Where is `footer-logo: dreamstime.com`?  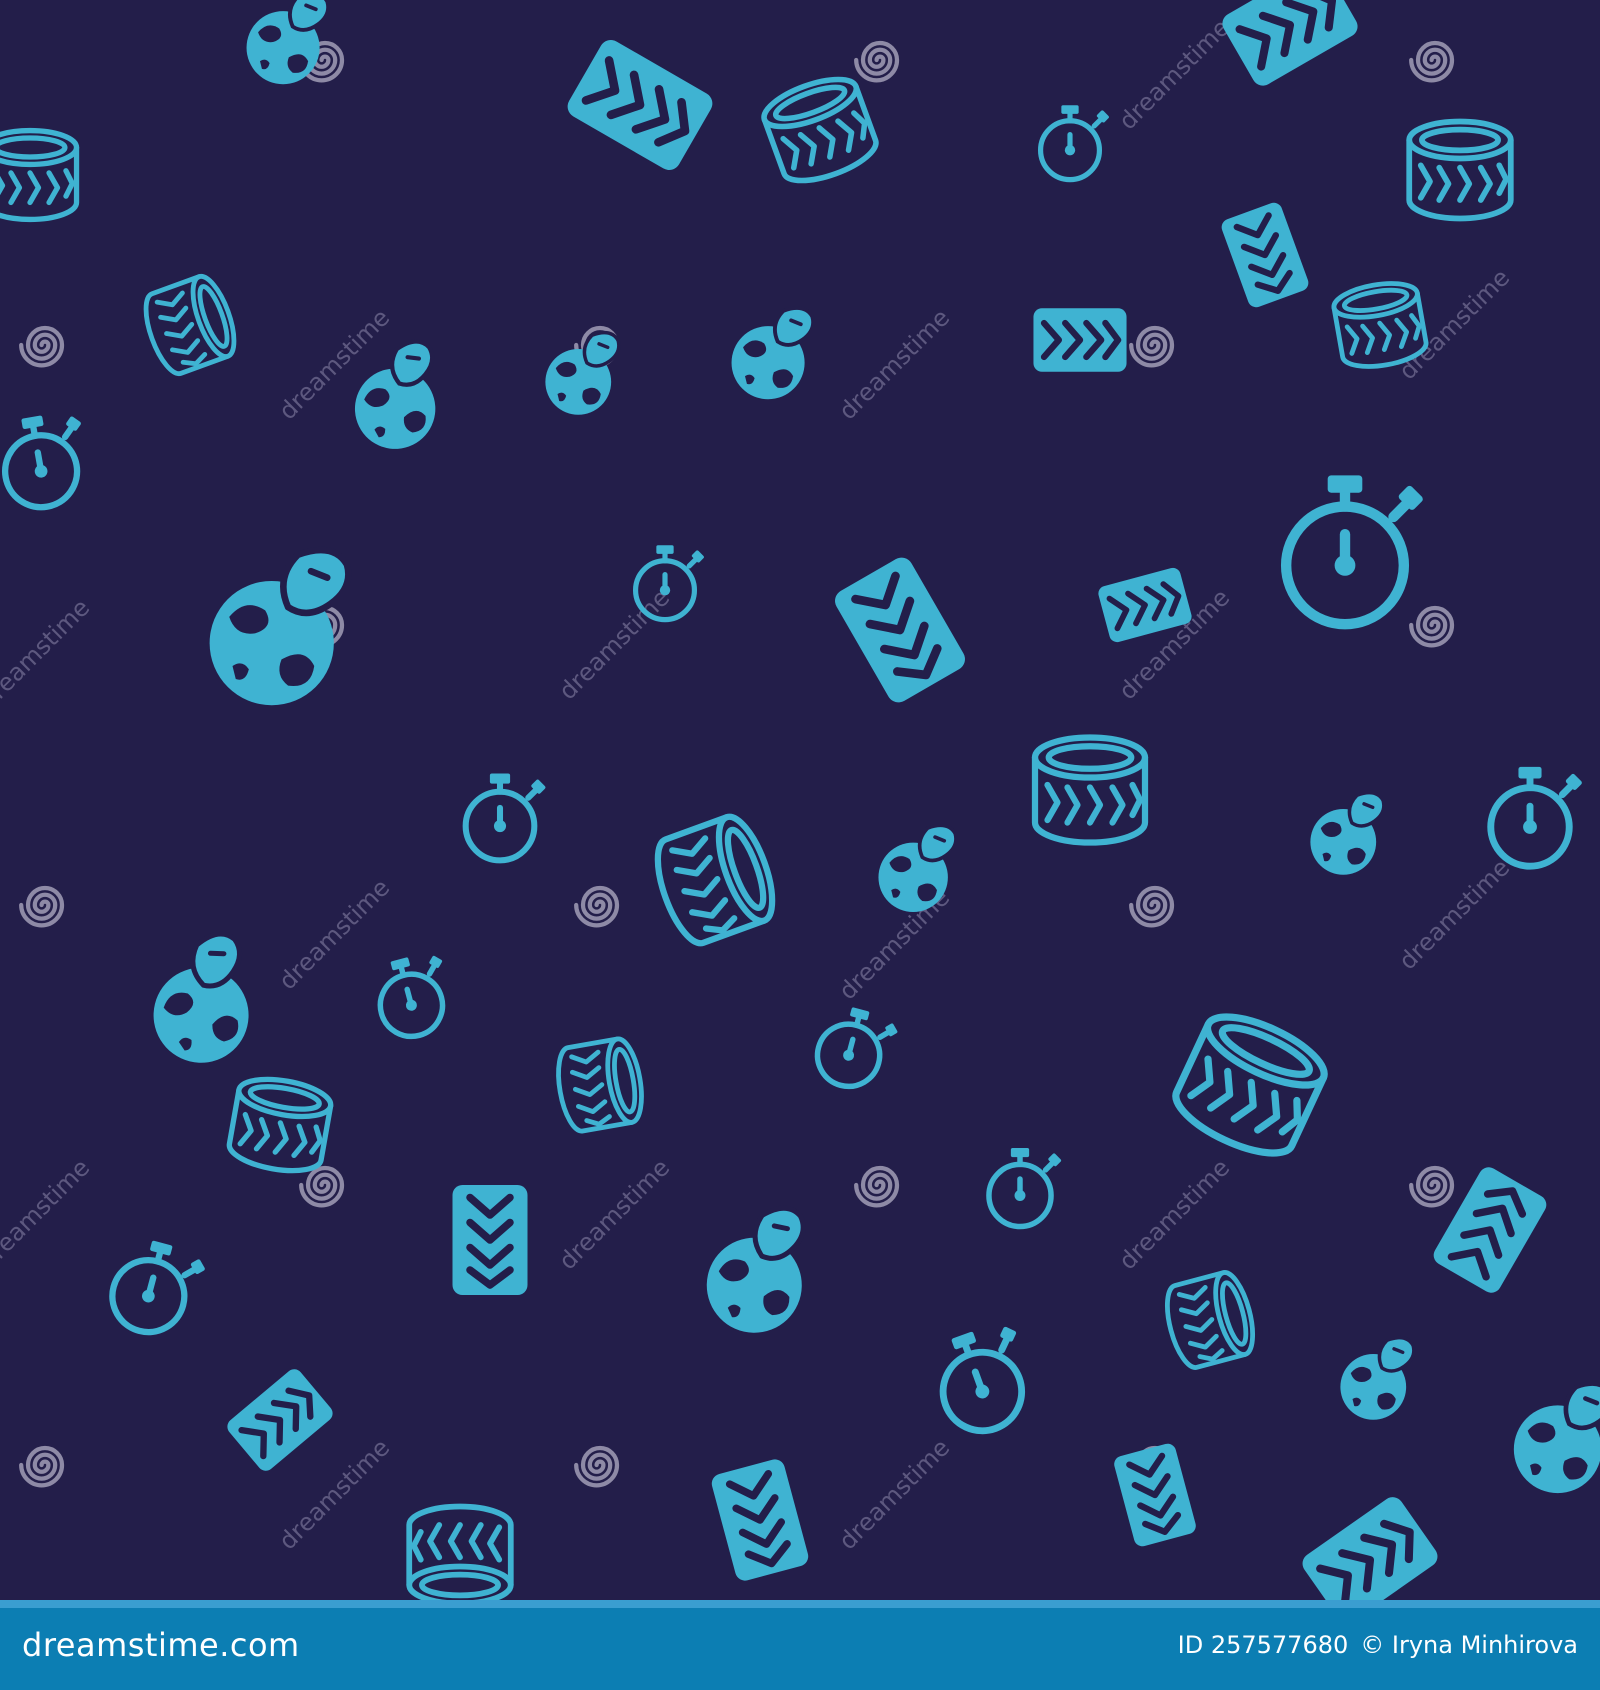
footer-logo: dreamstime.com is located at coordinates (161, 1645).